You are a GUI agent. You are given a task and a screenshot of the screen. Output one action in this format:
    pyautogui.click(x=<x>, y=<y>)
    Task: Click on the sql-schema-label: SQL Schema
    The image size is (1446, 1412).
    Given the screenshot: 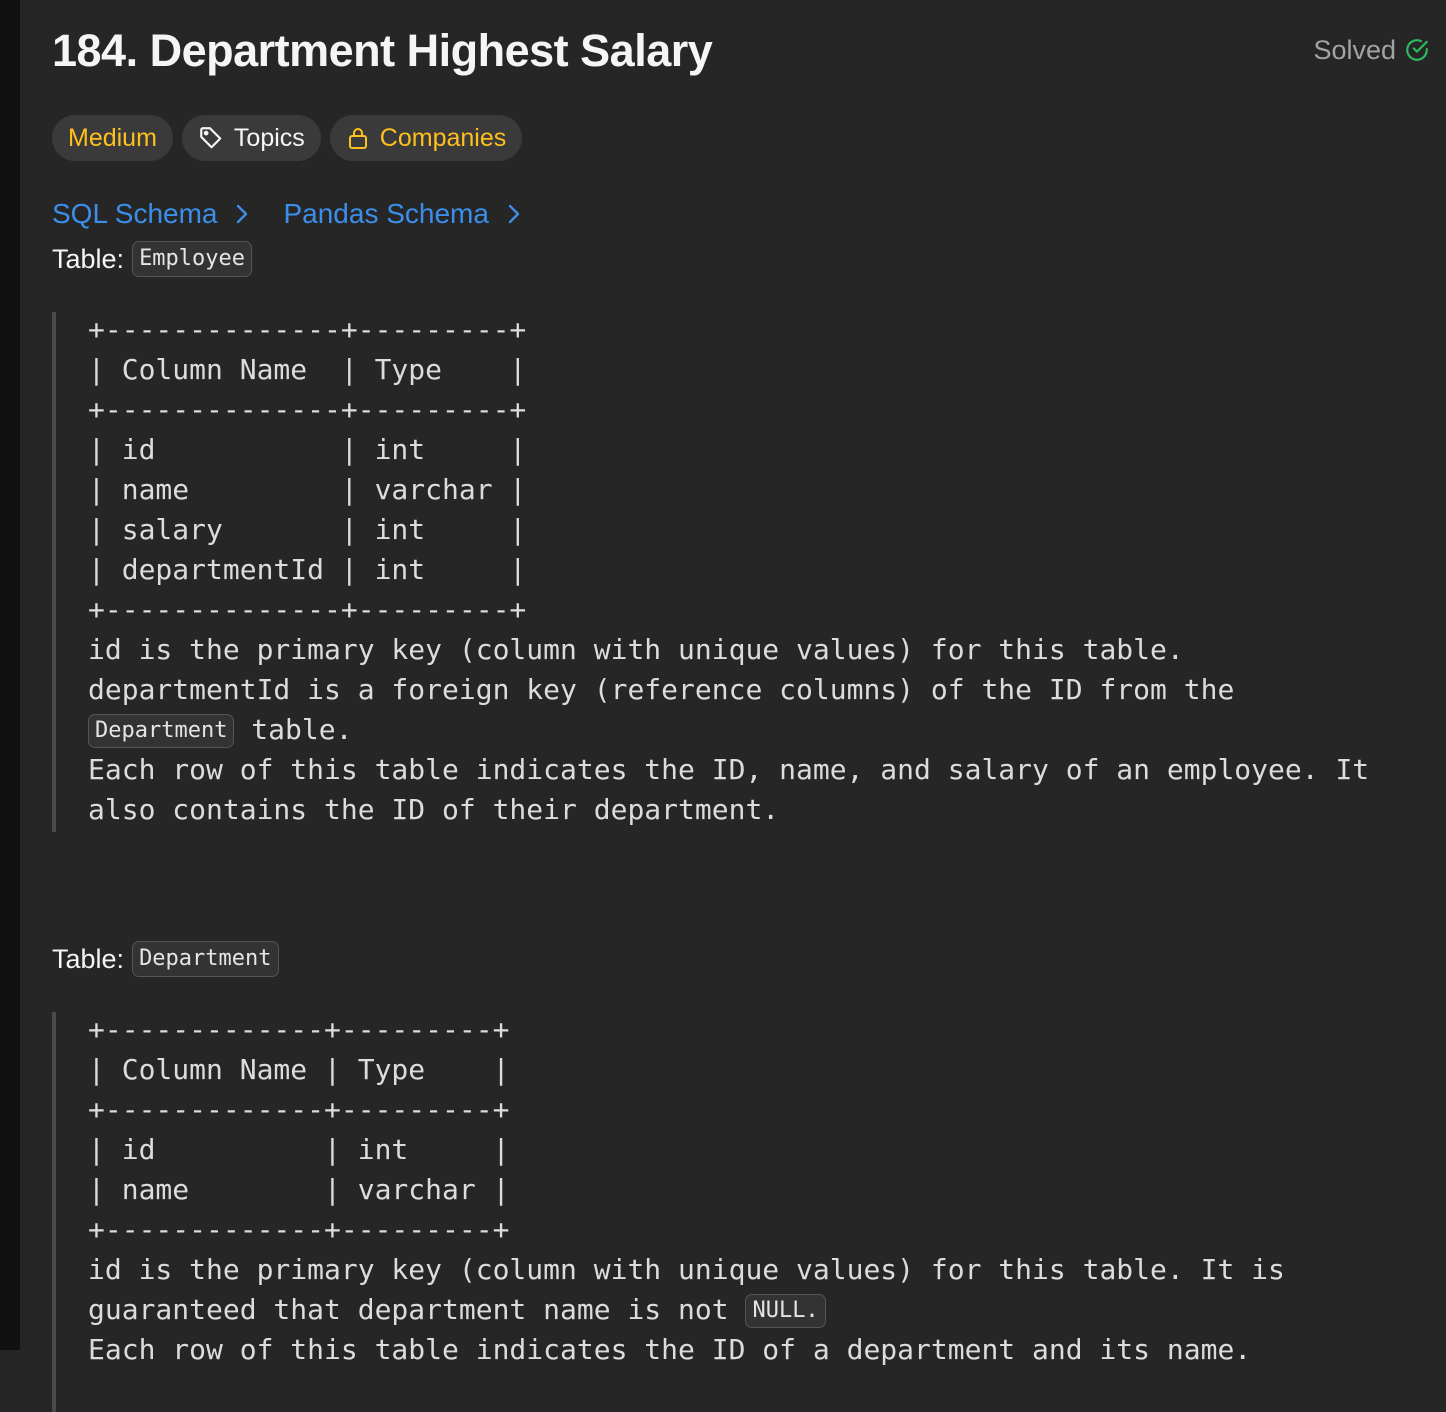 What is the action you would take?
    pyautogui.click(x=135, y=213)
    